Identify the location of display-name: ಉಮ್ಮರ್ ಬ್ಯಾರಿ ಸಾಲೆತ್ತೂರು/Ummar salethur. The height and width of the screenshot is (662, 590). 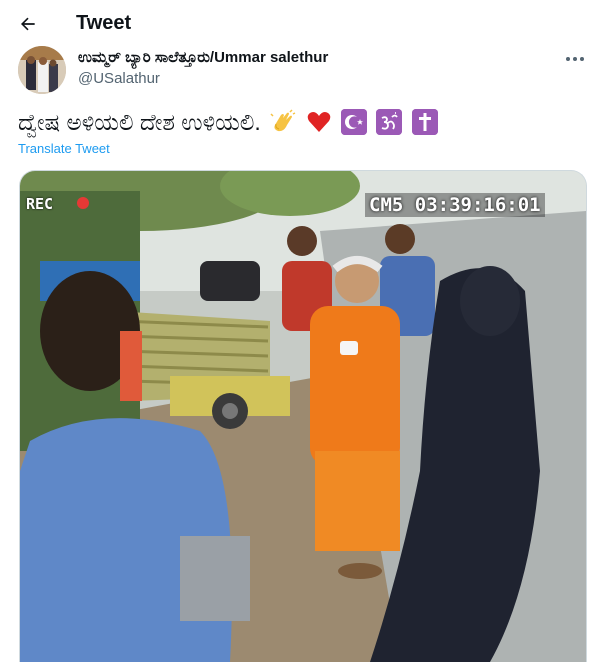
(203, 57).